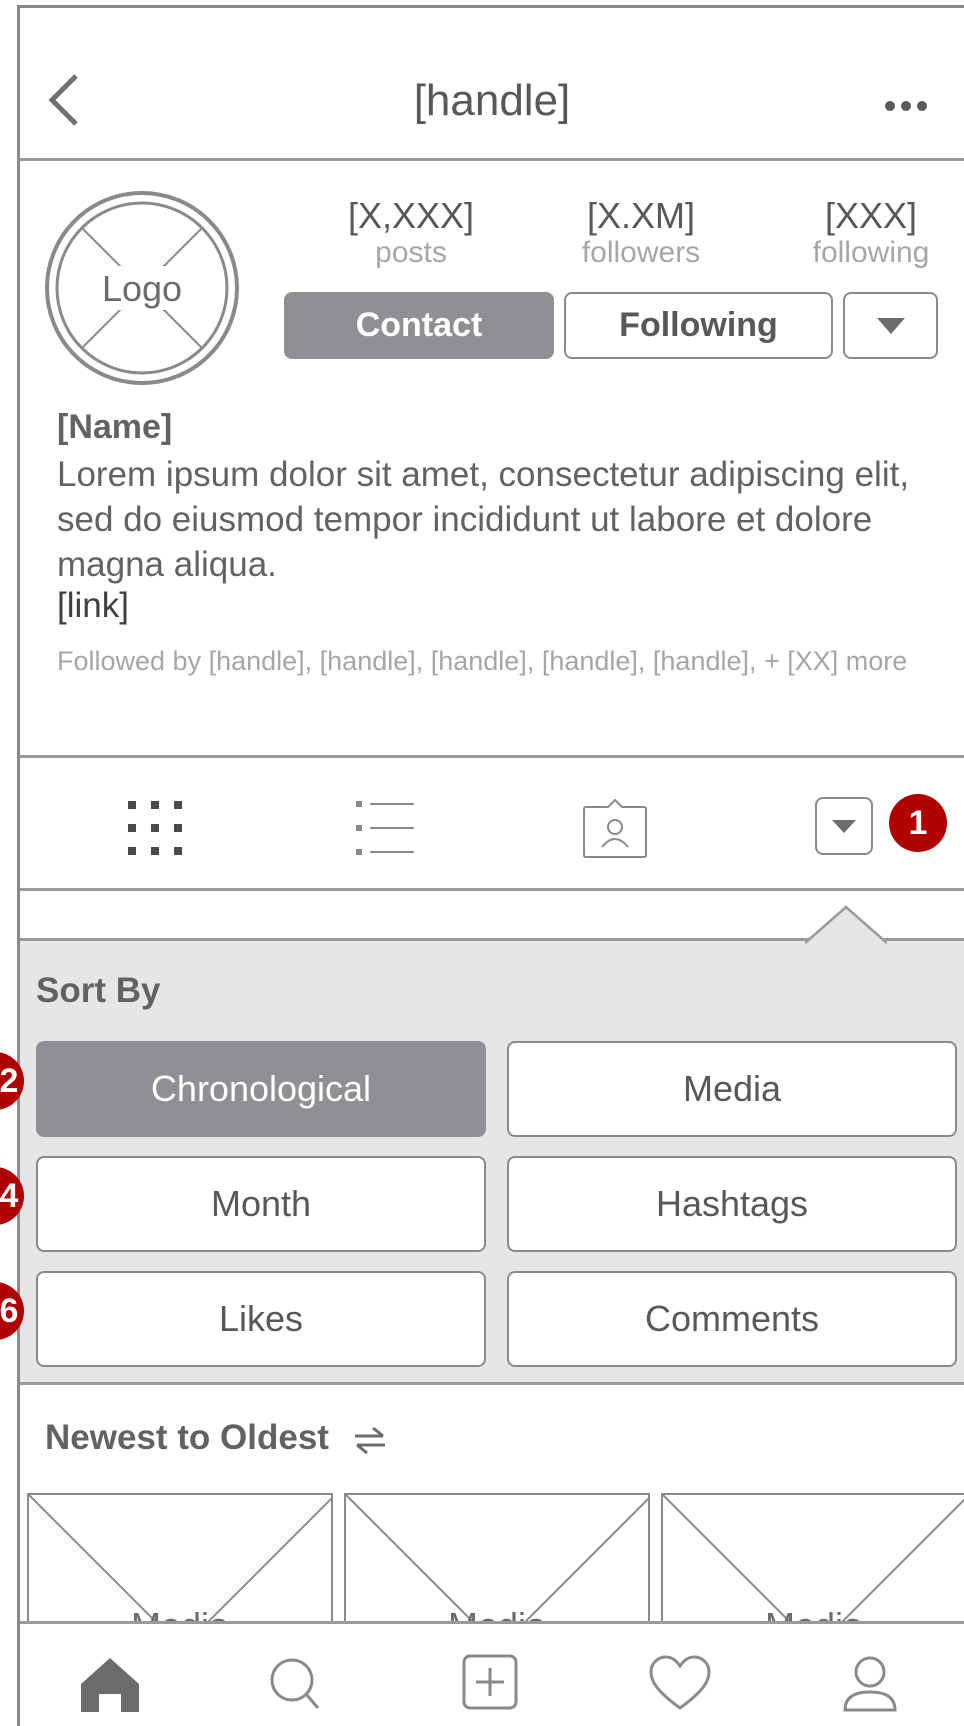 The height and width of the screenshot is (1726, 964). I want to click on nav-create, so click(490, 1684).